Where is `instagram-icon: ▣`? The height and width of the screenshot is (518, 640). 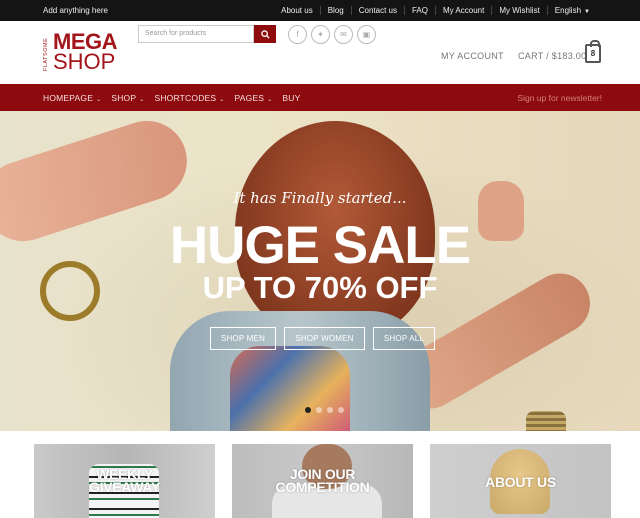 instagram-icon: ▣ is located at coordinates (366, 34).